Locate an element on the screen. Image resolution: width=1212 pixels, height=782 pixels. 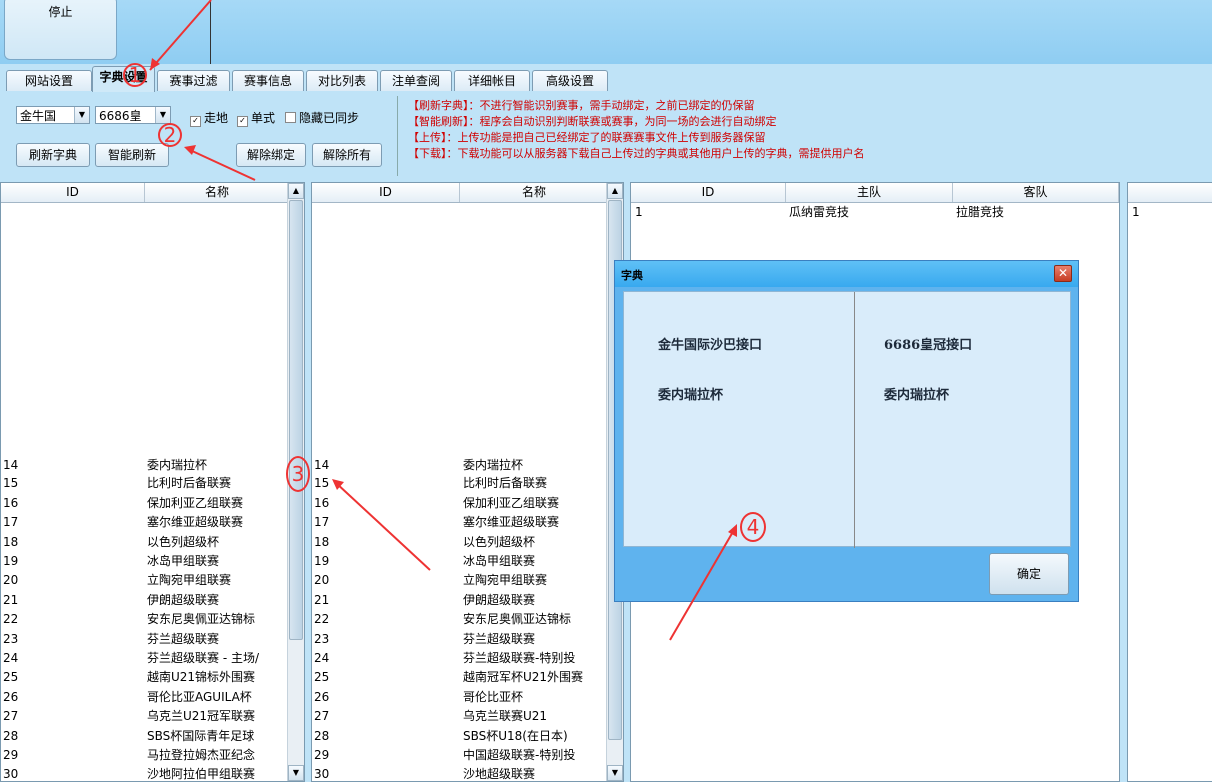
annotation-marker-1: 1 is located at coordinates (135, 75).